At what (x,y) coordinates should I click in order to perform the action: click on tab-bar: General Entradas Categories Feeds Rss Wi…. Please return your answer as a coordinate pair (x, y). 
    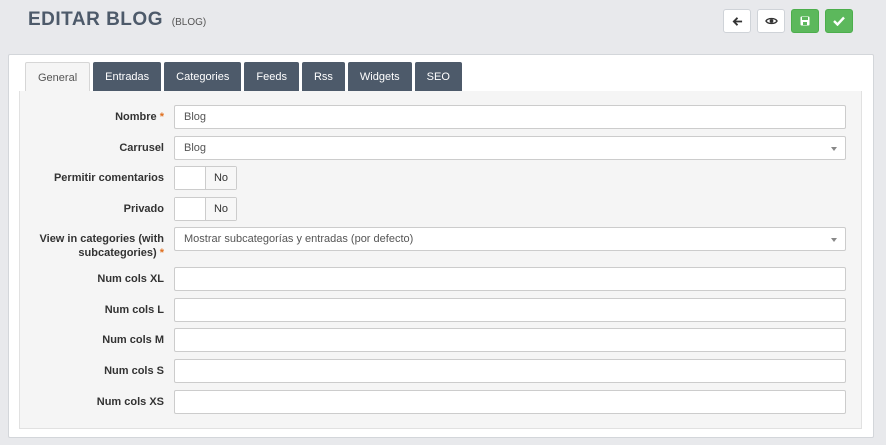
    Looking at the image, I should click on (245, 77).